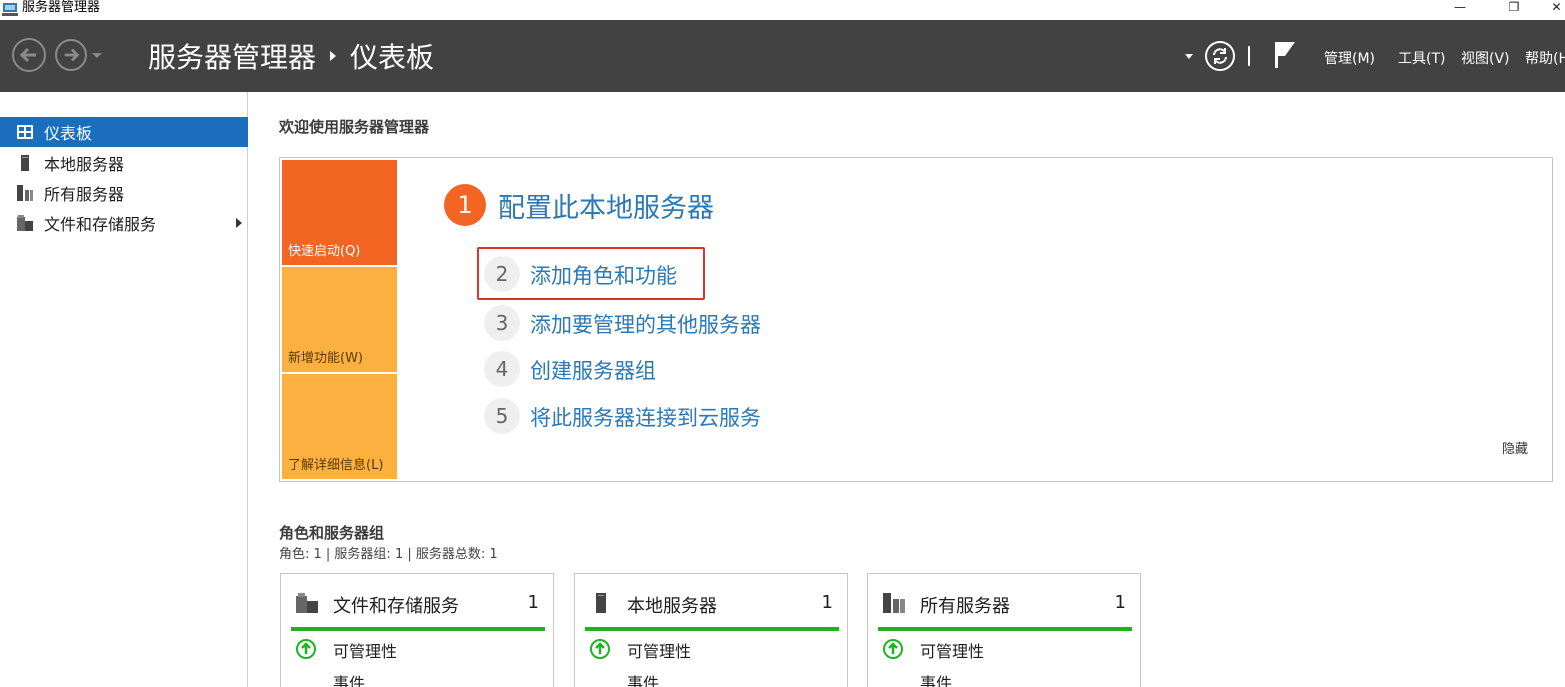  Describe the element at coordinates (1460, 8) in the screenshot. I see `minimize-button: —` at that location.